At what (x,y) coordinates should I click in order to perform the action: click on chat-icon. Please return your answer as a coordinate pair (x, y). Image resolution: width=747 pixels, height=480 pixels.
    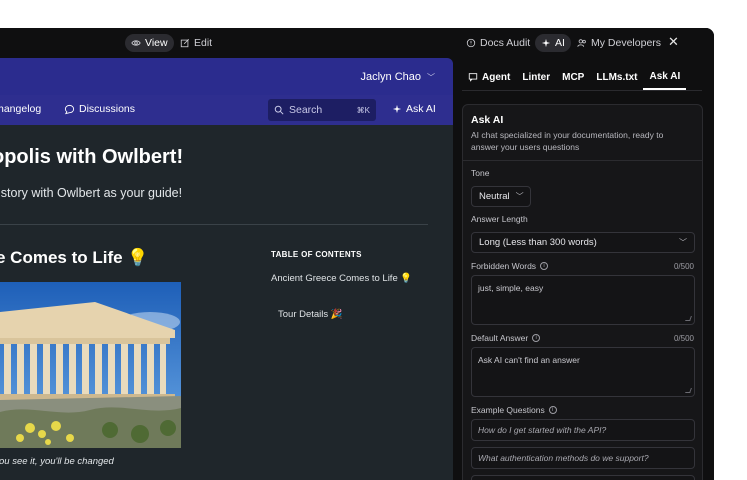
    Looking at the image, I should click on (473, 77).